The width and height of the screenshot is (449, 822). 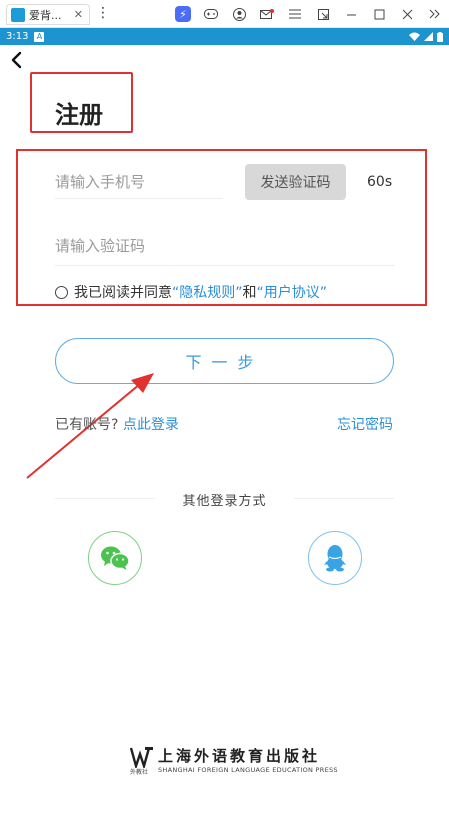 I want to click on agreement-row: 我已阅读并同意 “隐私规则” 和 “用户协议”, so click(x=191, y=292).